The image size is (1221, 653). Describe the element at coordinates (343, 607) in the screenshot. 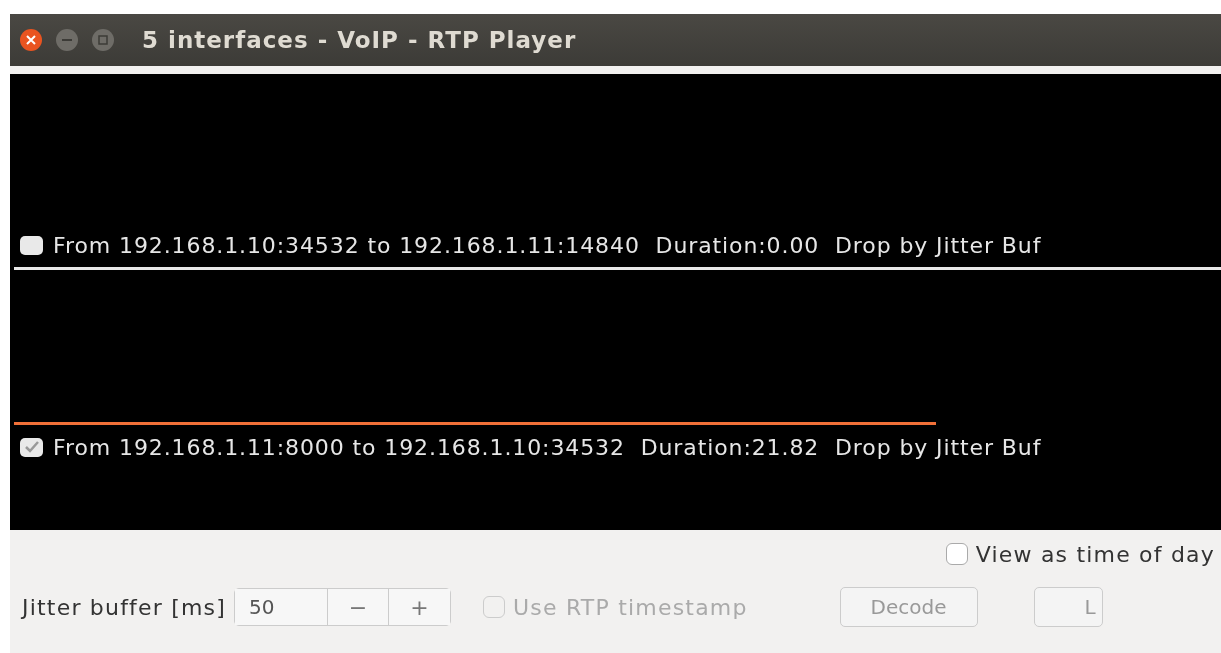

I see `spin-box: 50 − +` at that location.